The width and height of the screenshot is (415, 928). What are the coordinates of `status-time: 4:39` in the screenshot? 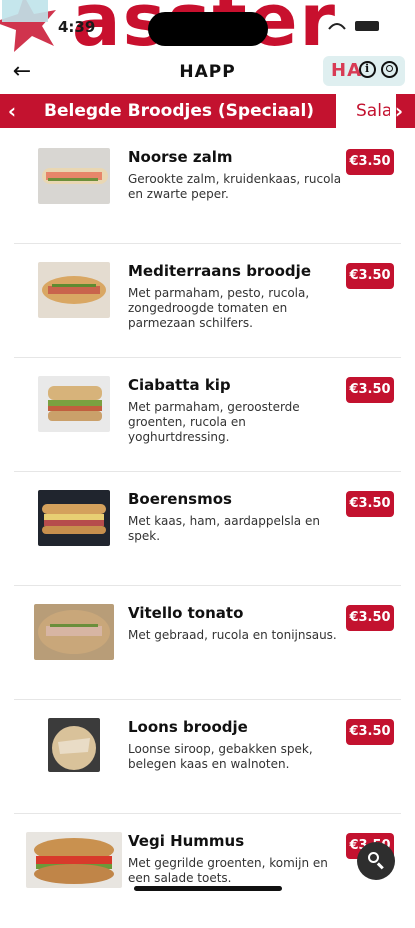 It's located at (77, 27).